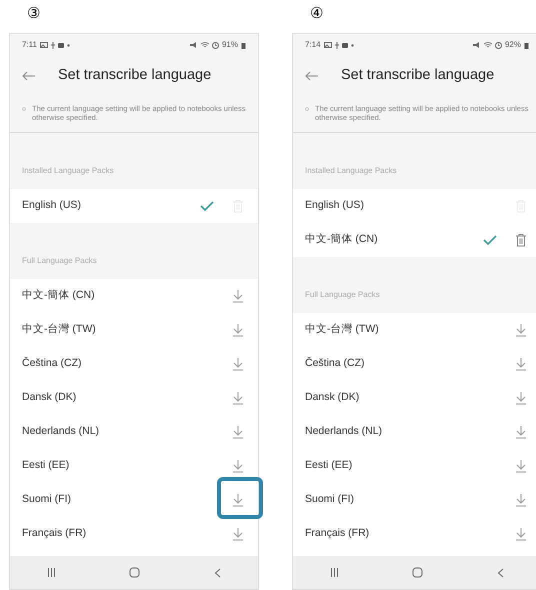 The width and height of the screenshot is (536, 590). Describe the element at coordinates (521, 240) in the screenshot. I see `trash-icon` at that location.